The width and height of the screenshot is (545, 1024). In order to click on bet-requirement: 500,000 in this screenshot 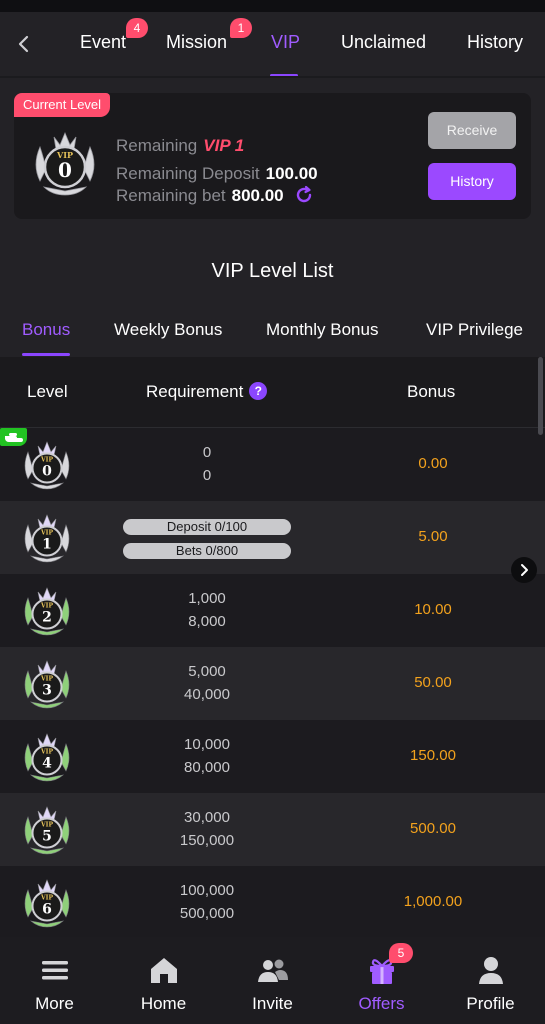, I will do `click(207, 913)`.